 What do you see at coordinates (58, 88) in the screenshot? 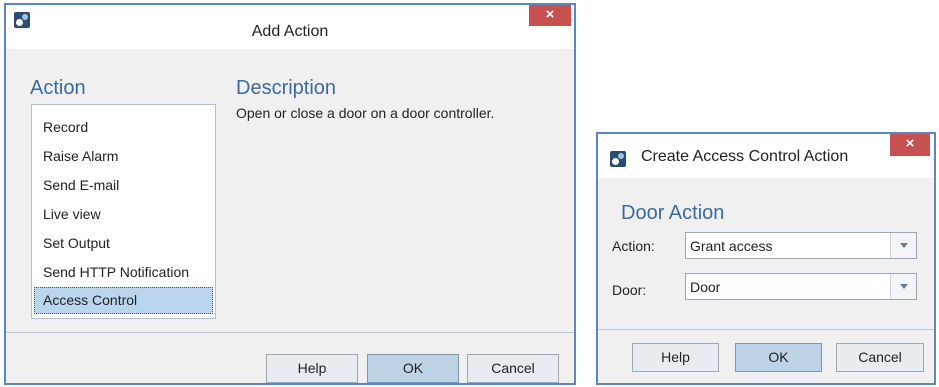
I see `action-heading: Action` at bounding box center [58, 88].